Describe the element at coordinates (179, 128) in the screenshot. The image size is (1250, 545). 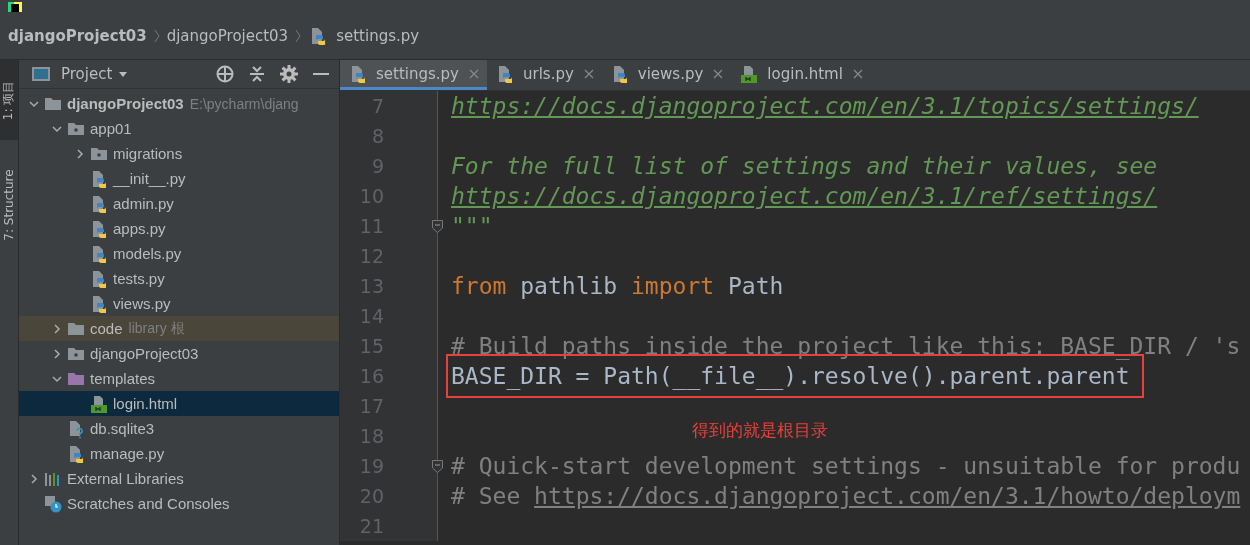
I see `tree-item: app01` at that location.